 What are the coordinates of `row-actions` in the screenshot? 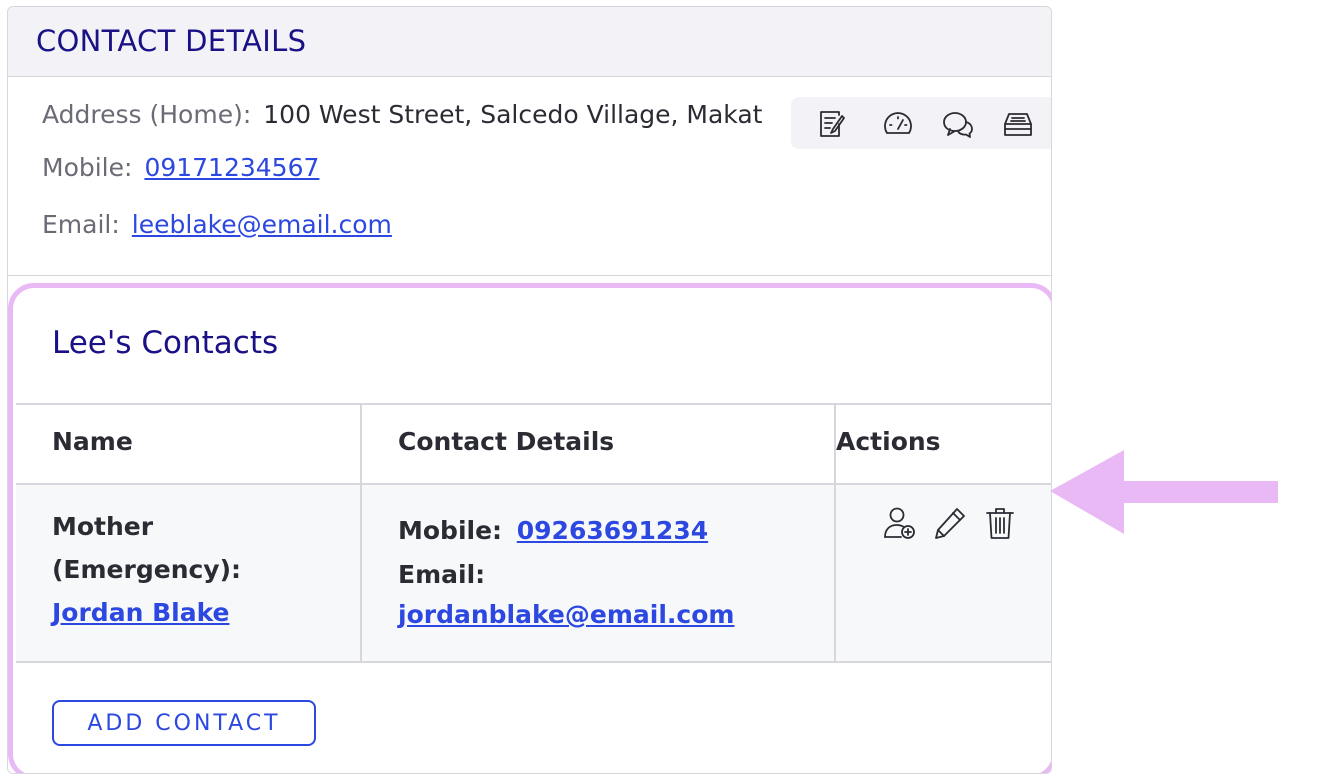 It's located at (966, 525).